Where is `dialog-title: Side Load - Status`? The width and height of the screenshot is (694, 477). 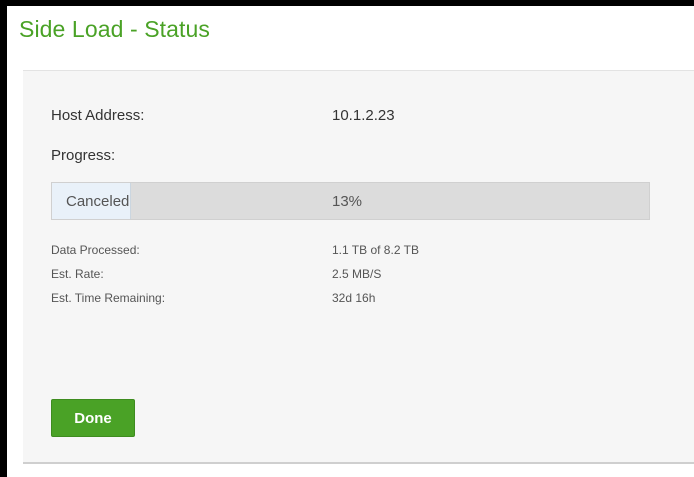
dialog-title: Side Load - Status is located at coordinates (115, 29).